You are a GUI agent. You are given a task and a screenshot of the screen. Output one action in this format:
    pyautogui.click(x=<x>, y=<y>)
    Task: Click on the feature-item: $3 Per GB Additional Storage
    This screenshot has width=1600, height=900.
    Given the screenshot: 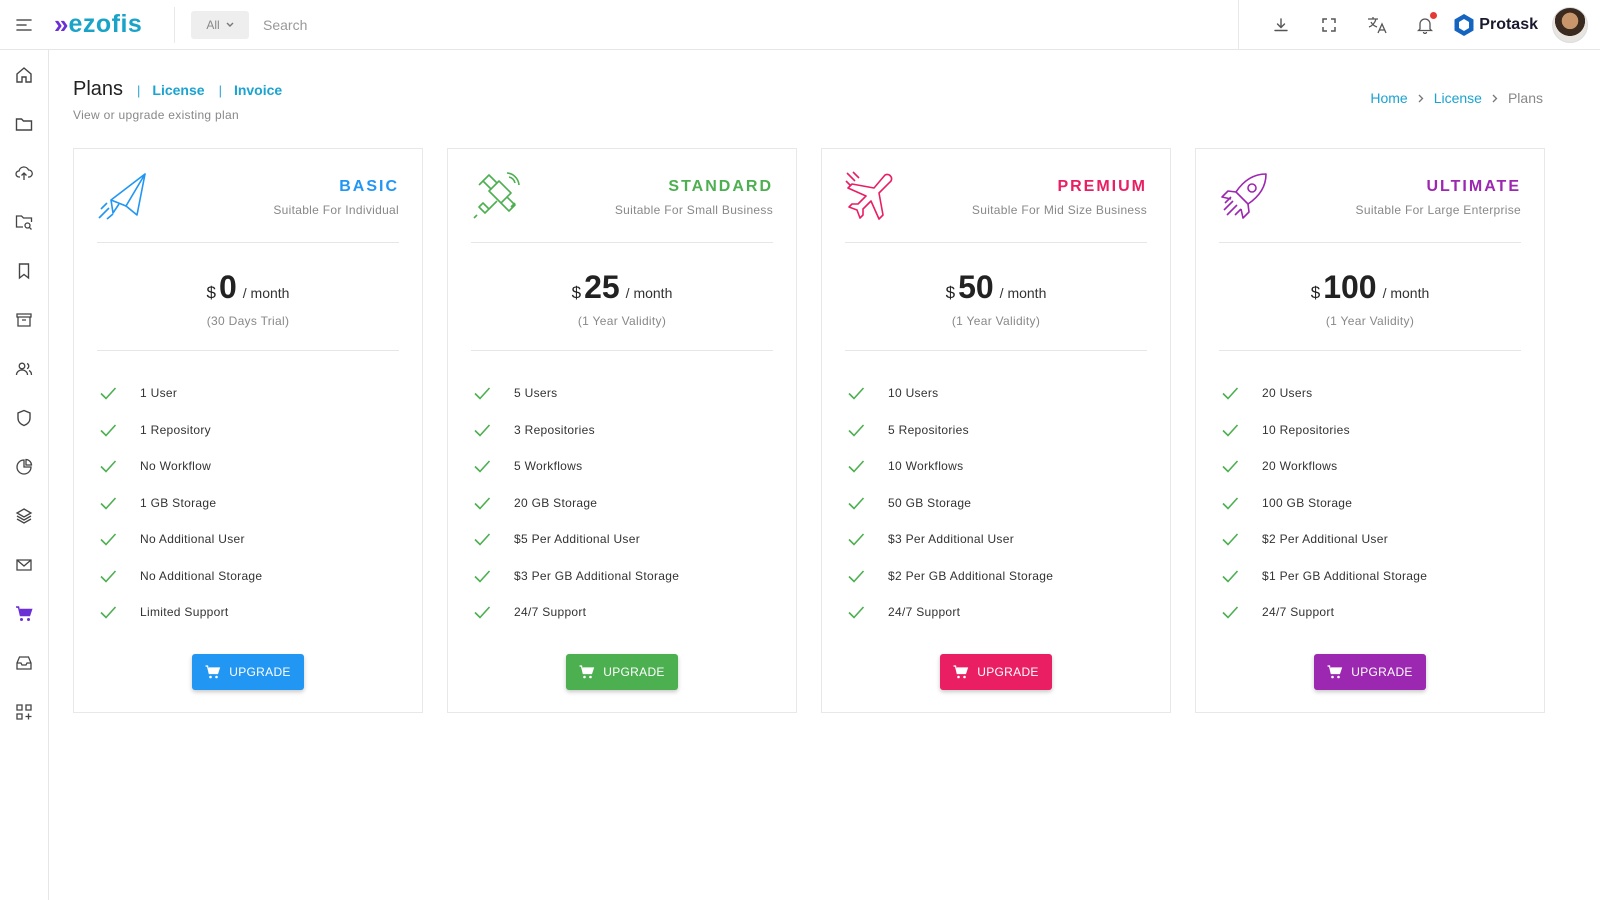 What is the action you would take?
    pyautogui.click(x=623, y=576)
    